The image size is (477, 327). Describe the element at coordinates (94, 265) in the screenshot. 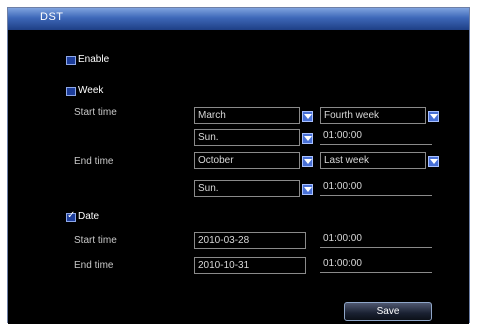

I see `date-end-time-label: End time` at that location.